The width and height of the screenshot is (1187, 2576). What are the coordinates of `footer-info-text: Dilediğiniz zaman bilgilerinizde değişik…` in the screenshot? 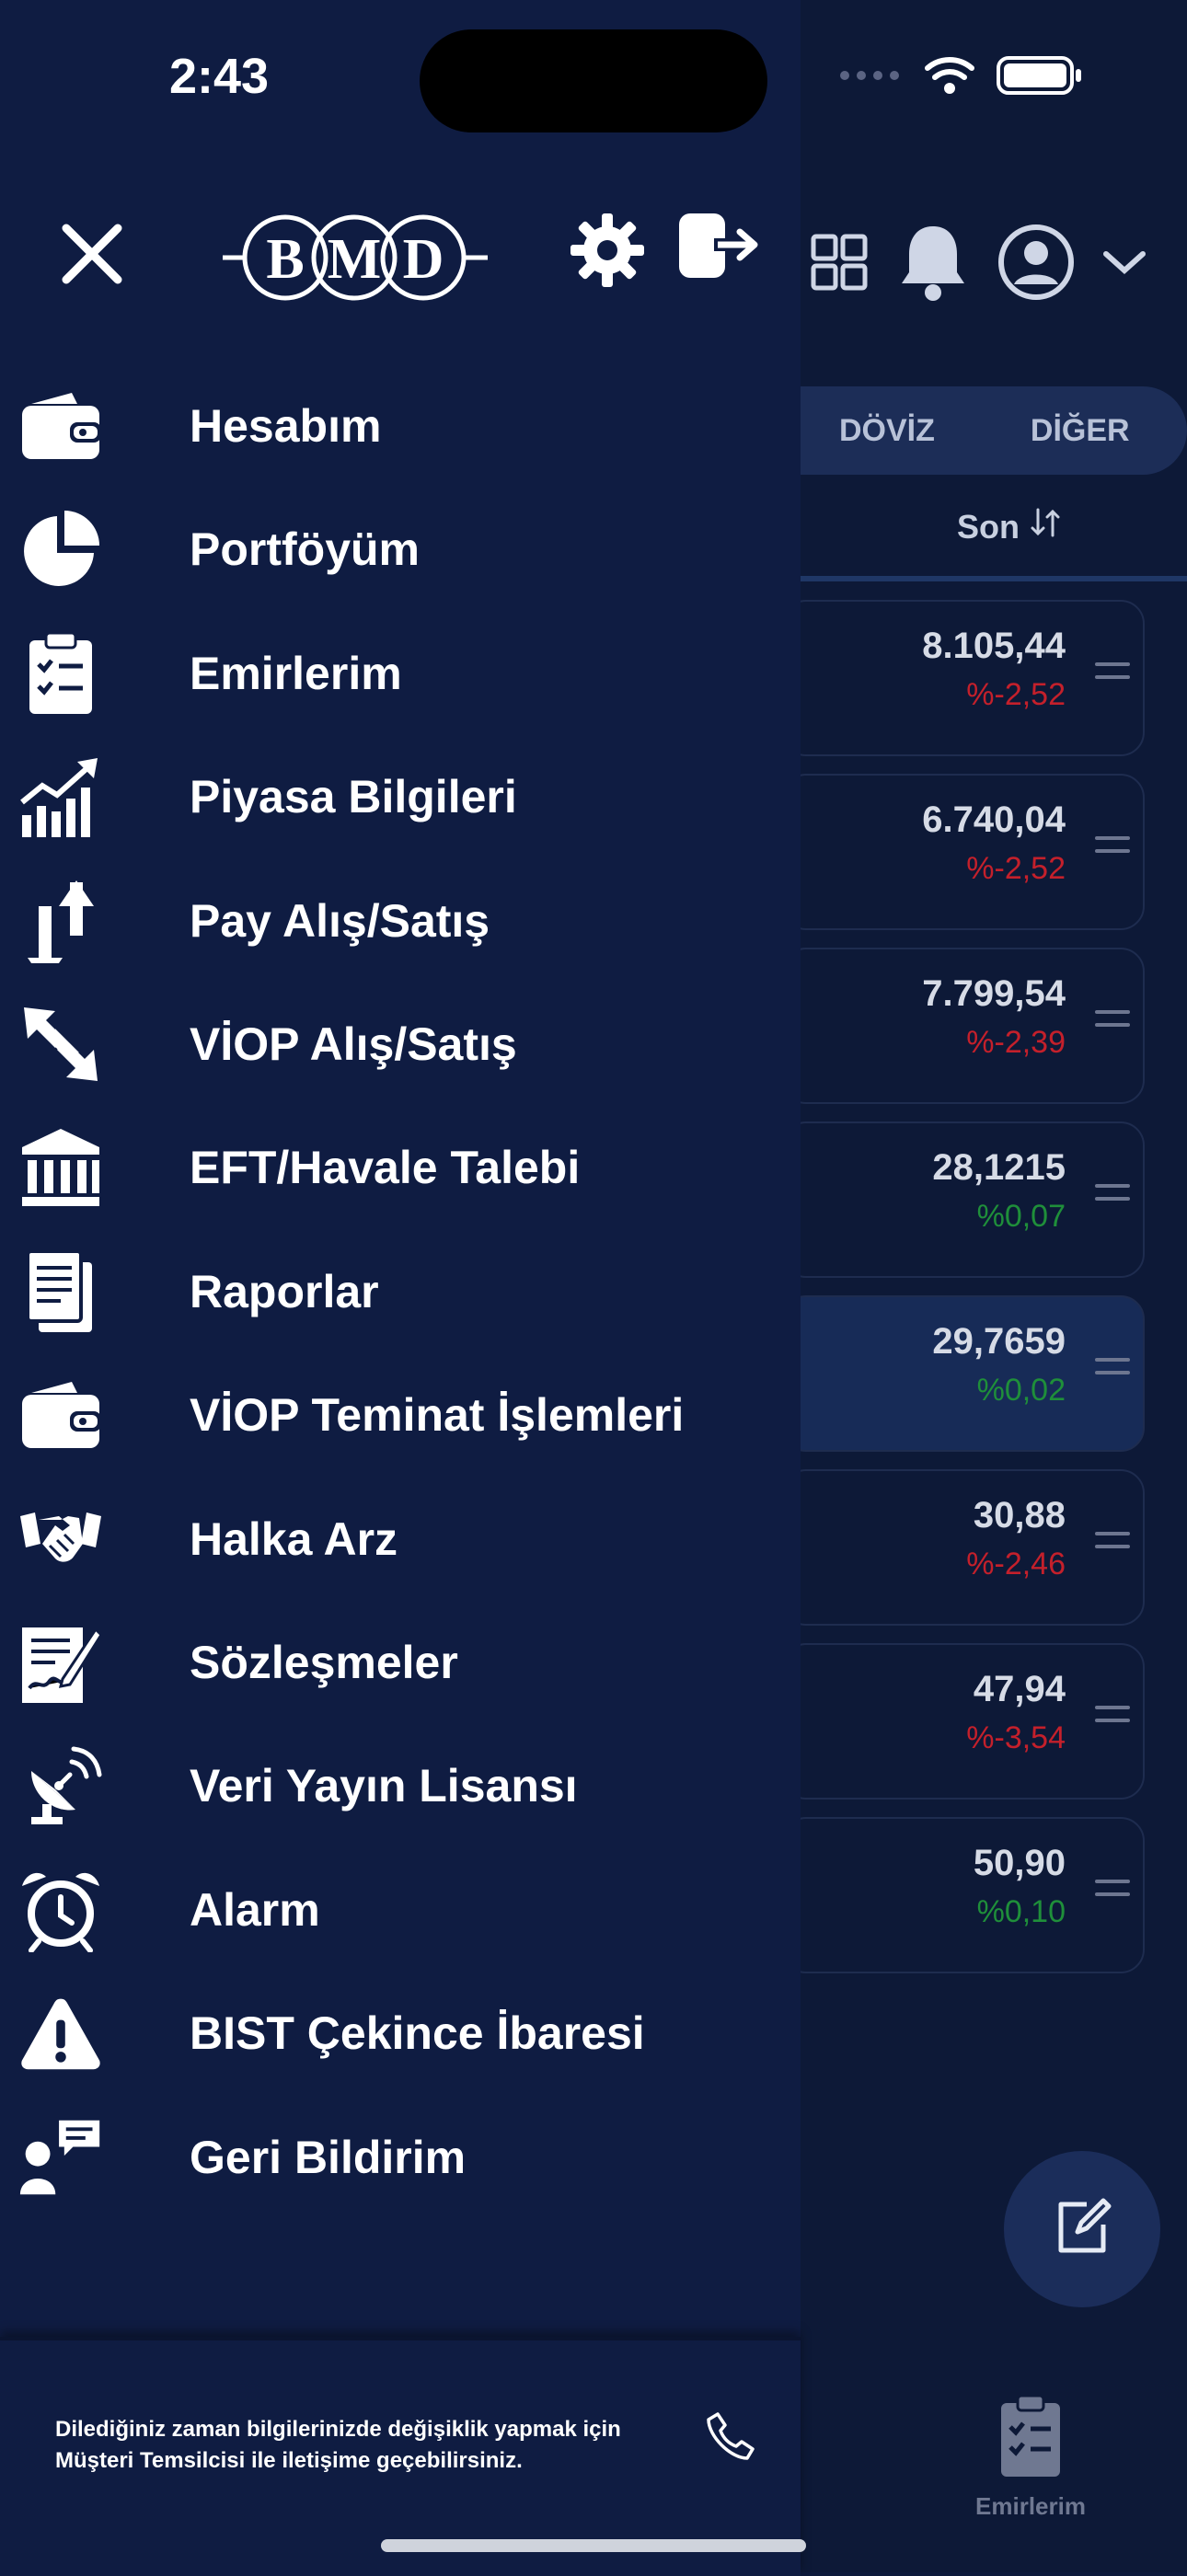 It's located at (338, 2445).